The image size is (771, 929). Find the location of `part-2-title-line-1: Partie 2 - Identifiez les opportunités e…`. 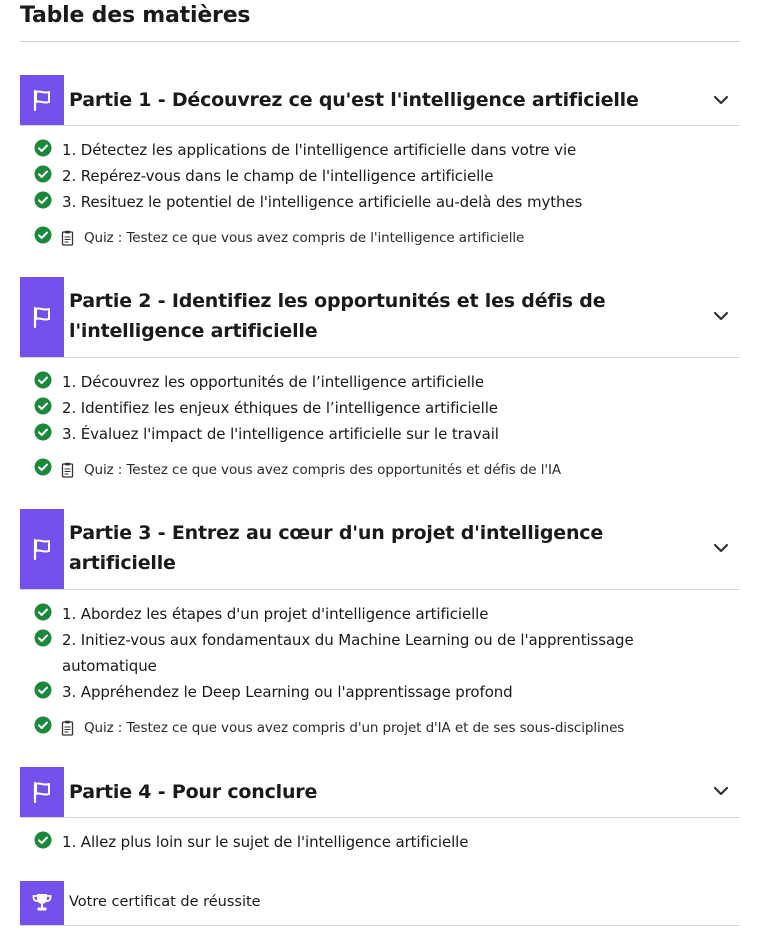

part-2-title-line-1: Partie 2 - Identifiez les opportunités e… is located at coordinates (337, 301).